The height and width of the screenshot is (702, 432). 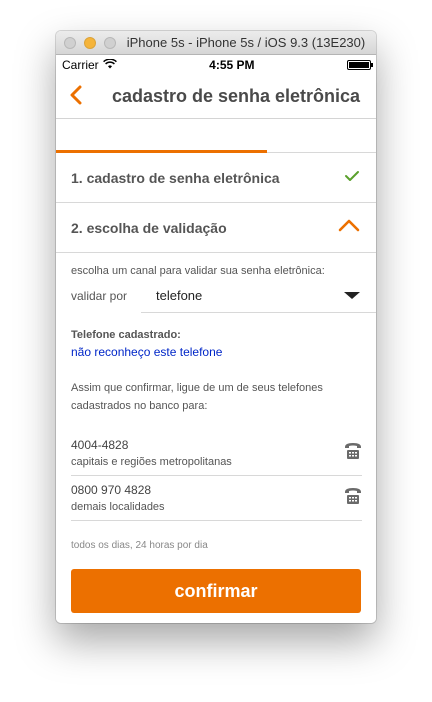 I want to click on step-2-header: 2. escolha de validação, so click(x=216, y=228).